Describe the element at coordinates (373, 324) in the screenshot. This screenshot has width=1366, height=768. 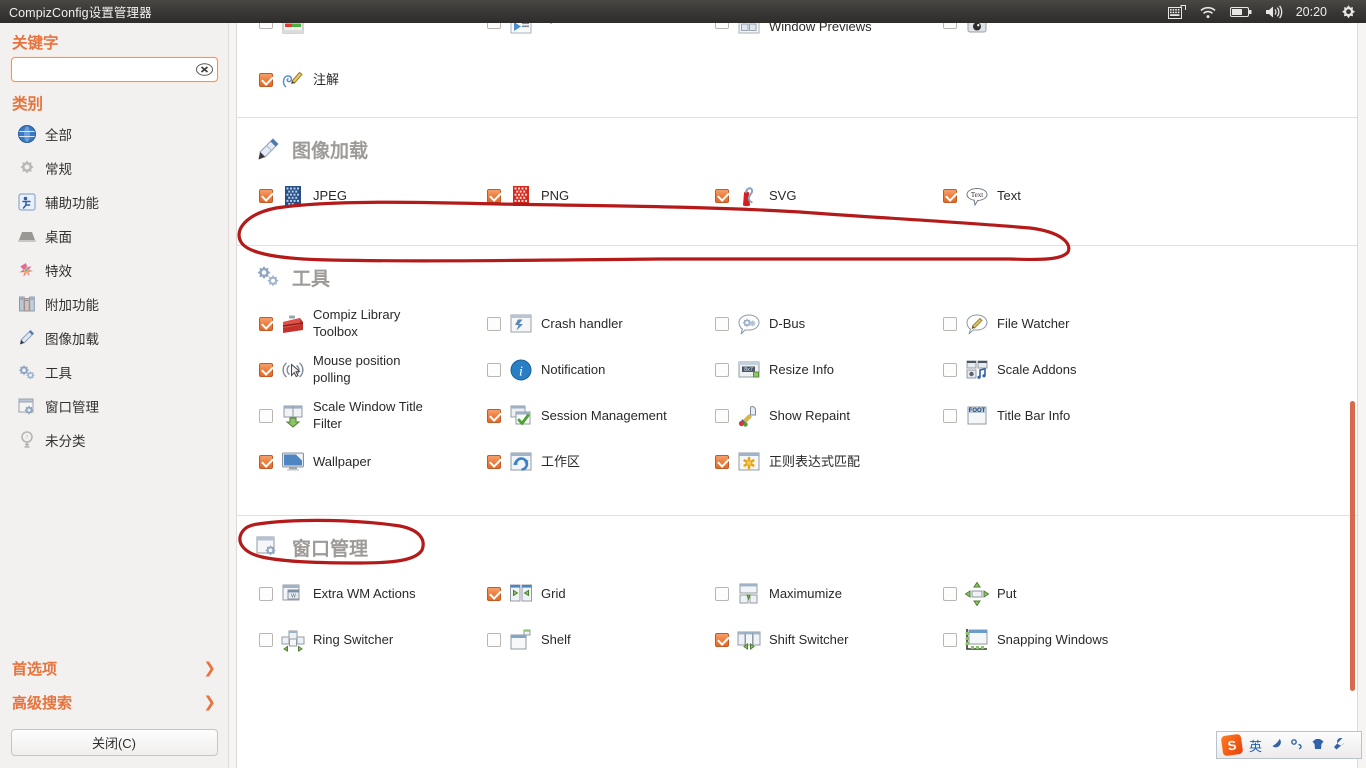
I see `plugin-compiz-library-toolbox: Compiz Library Toolbox` at that location.